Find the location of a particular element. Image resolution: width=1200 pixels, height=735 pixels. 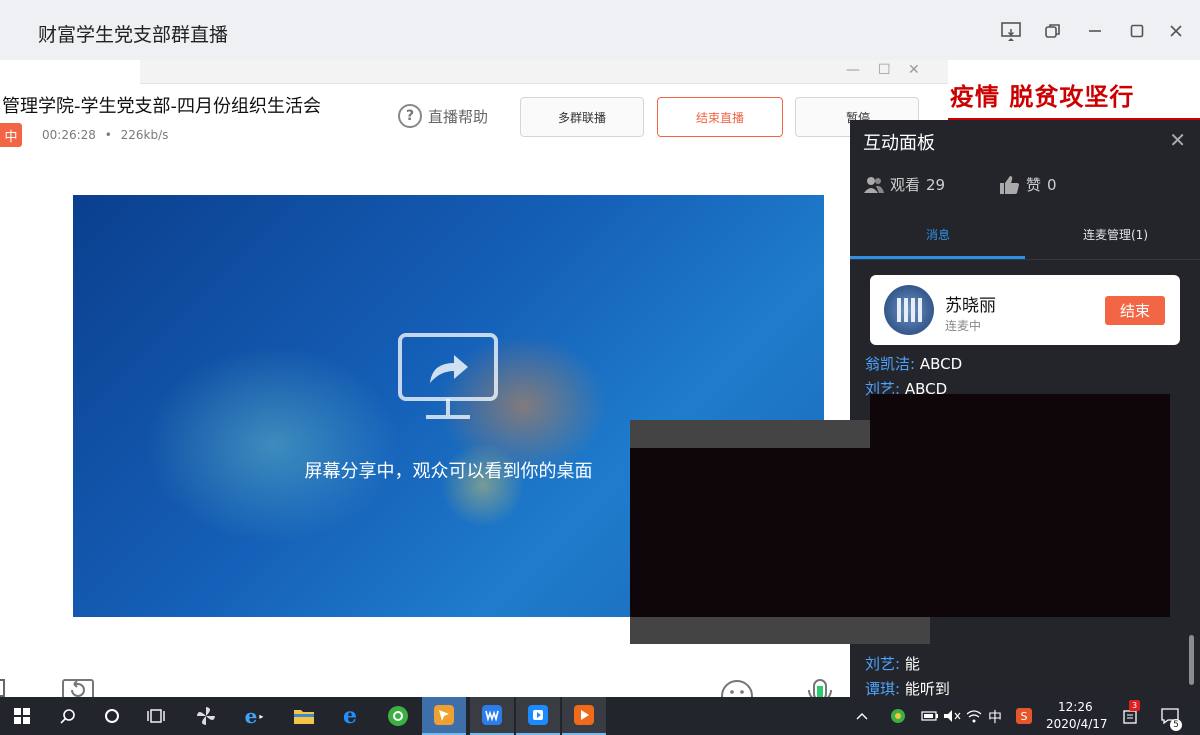

restore-window-icon is located at coordinates (1053, 31).